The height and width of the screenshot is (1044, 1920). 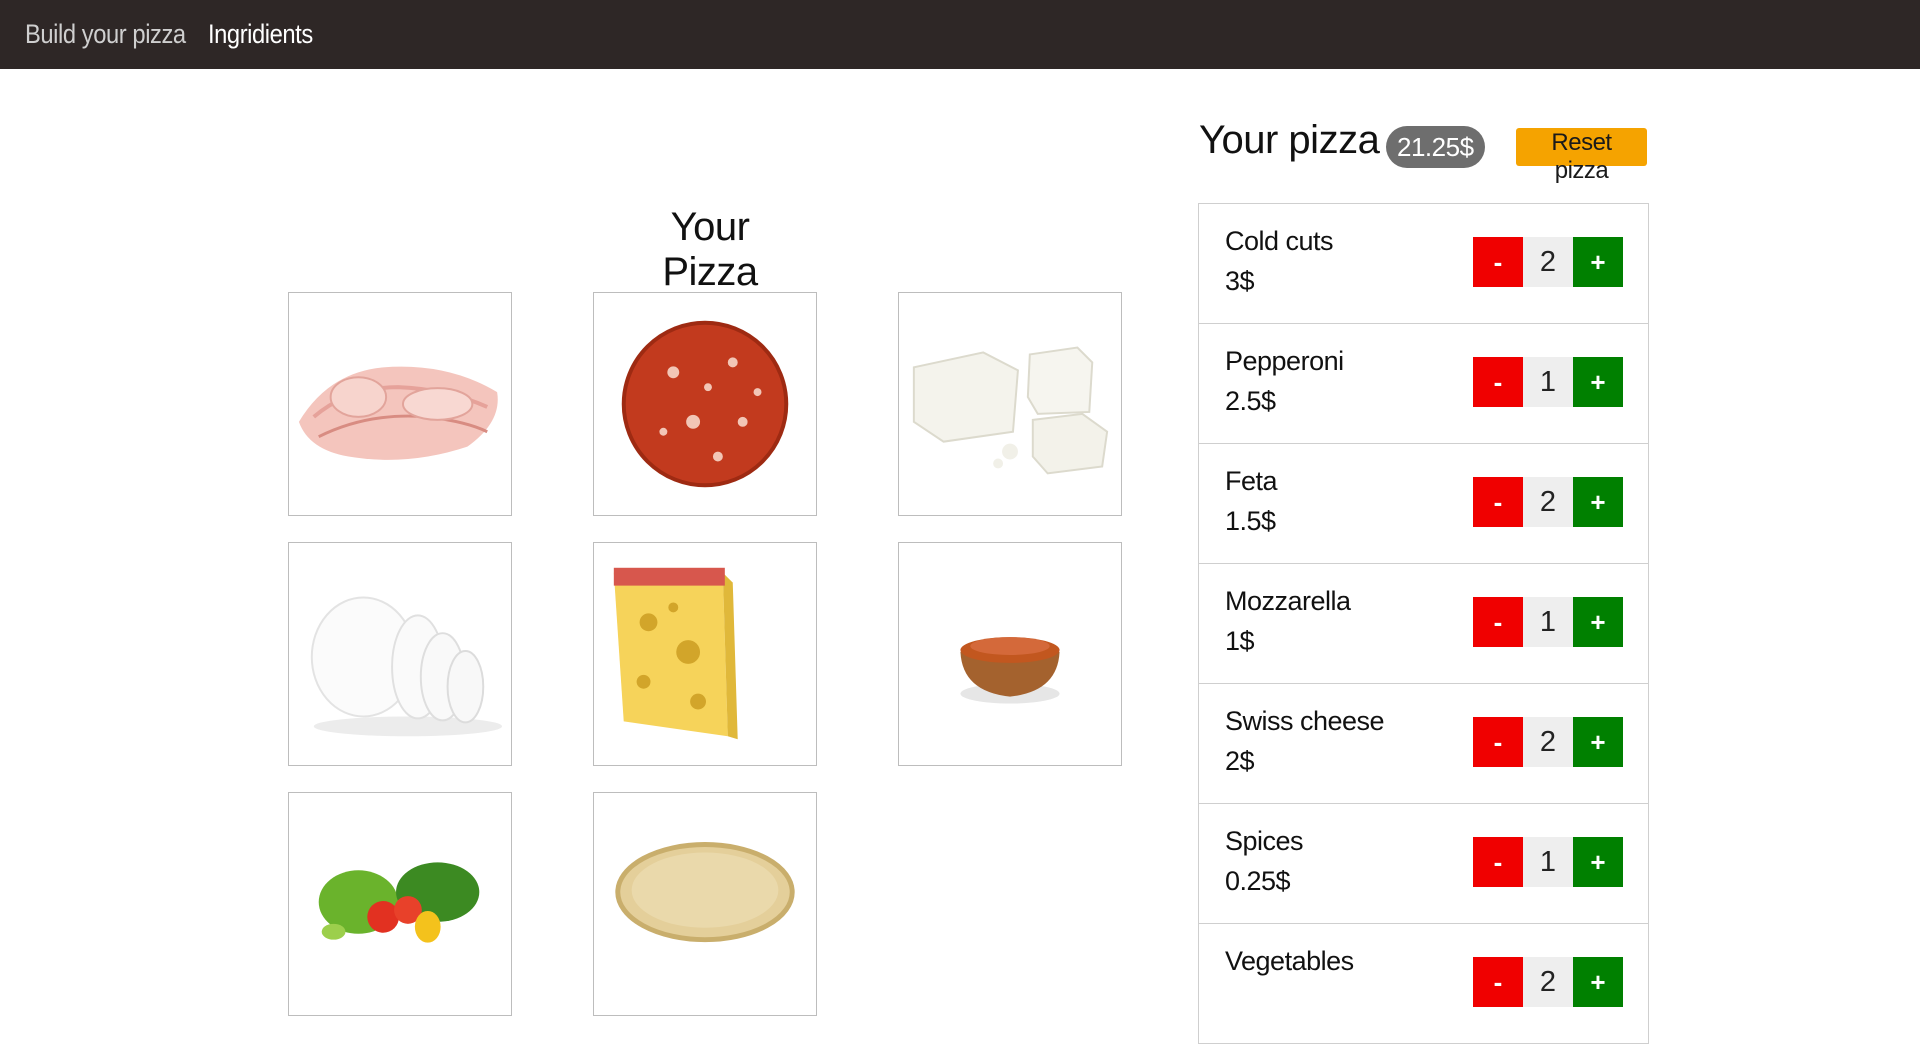 I want to click on ingredient-row-swiss-cheese: Swiss cheese 2$ - 2 +, so click(x=1423, y=744).